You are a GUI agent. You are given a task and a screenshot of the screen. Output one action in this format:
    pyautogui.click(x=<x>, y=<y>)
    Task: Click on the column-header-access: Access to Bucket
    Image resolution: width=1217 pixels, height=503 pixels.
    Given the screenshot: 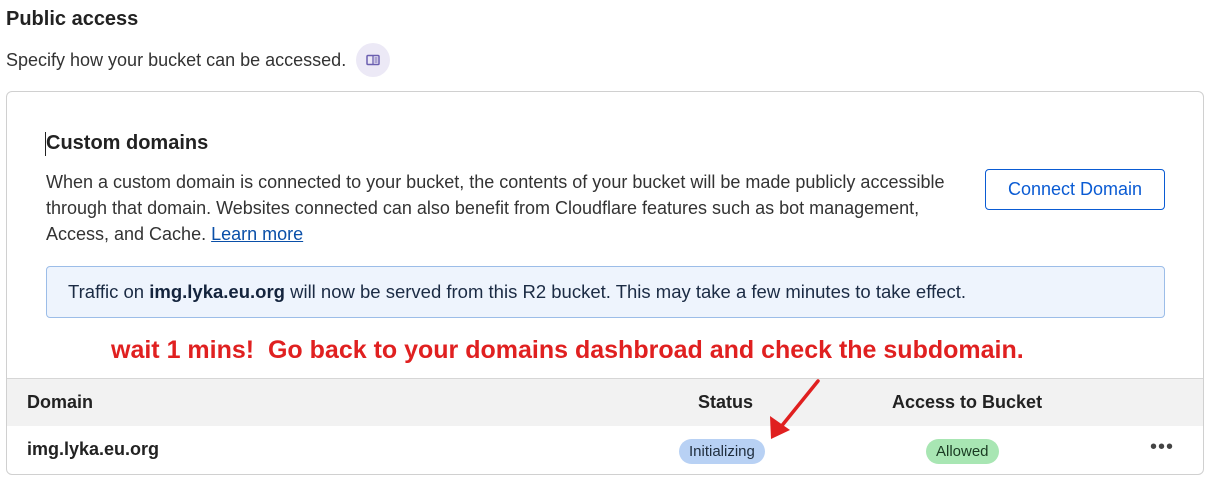 What is the action you would take?
    pyautogui.click(x=967, y=402)
    